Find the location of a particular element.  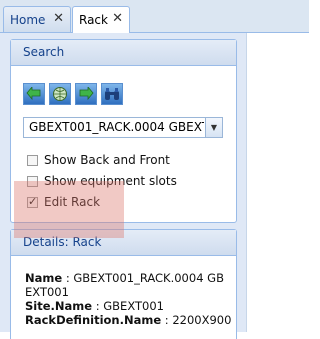

details-site-row: Site.Name : GBEXT001 is located at coordinates (130, 306).